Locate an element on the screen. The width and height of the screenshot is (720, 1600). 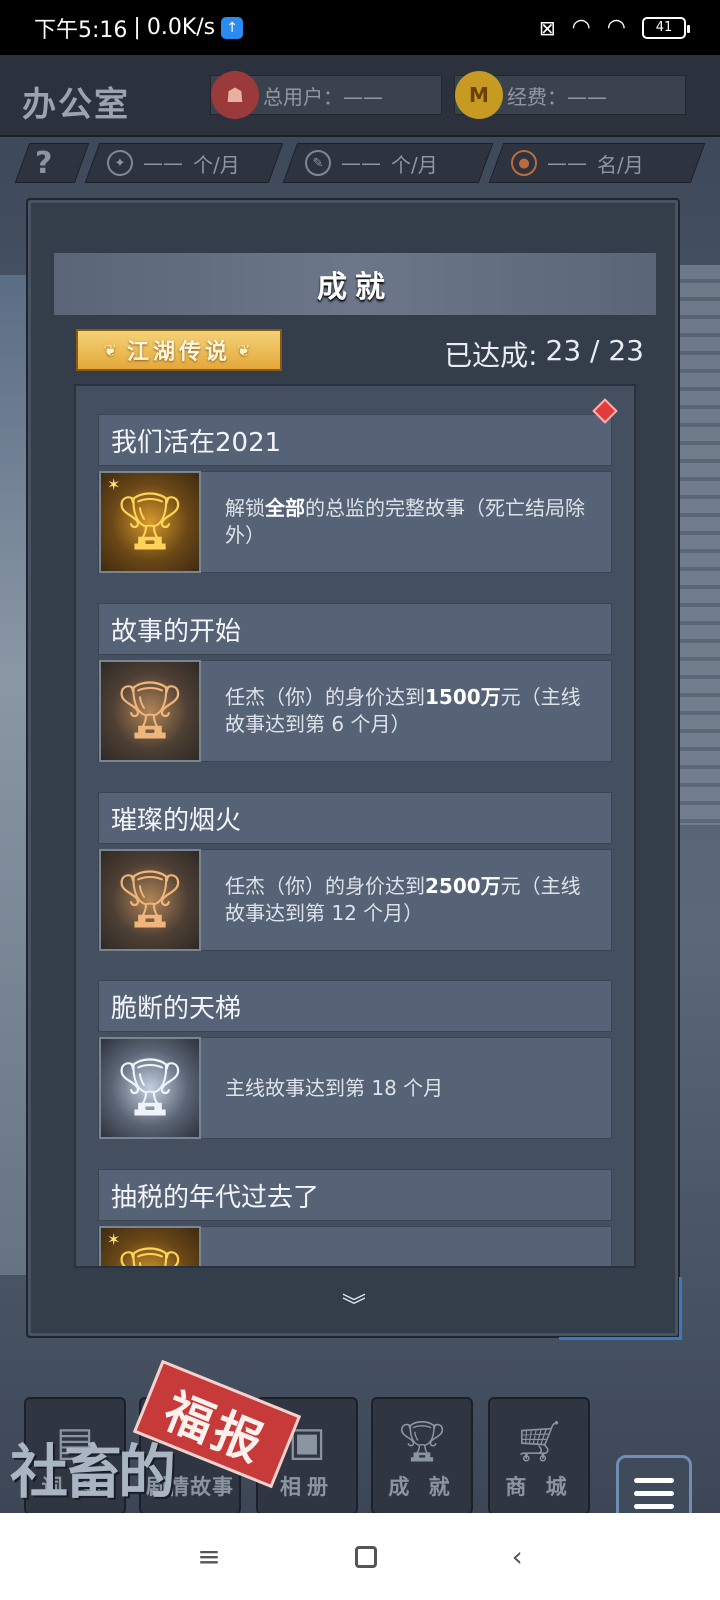
achievement-desc: 解锁全部的总监的完整故事（死亡结局除外） is located at coordinates (405, 521).